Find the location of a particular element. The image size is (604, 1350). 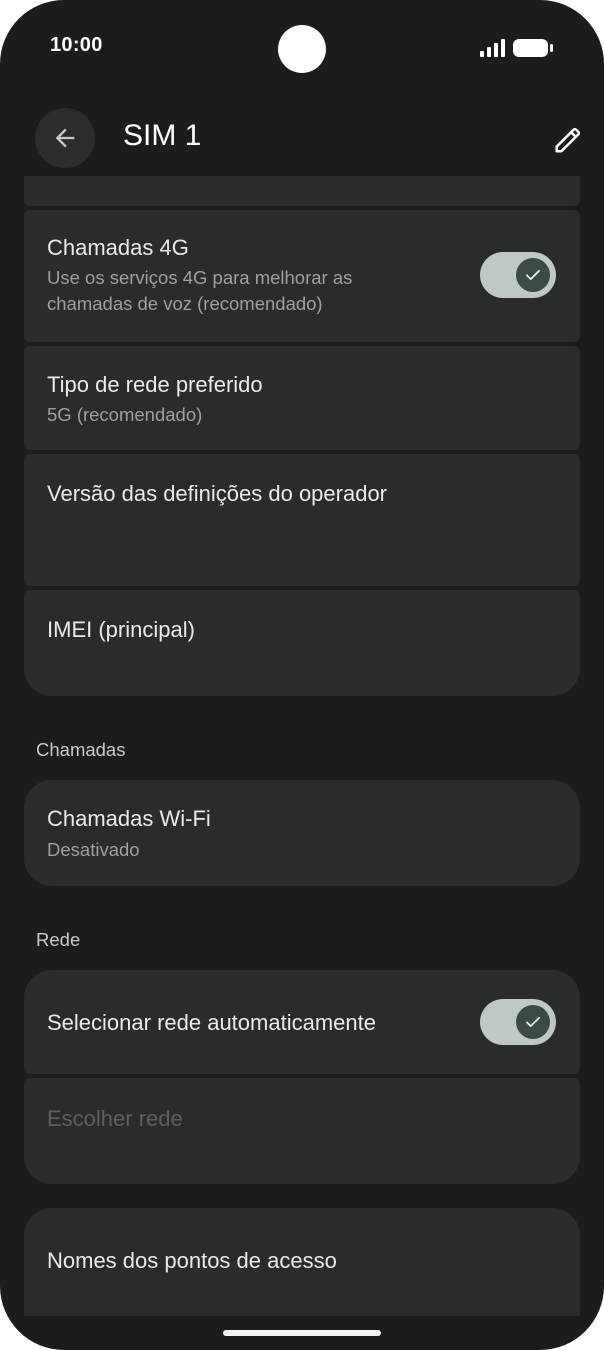

auto-select-network-title: Selecionar rede automaticamente is located at coordinates (211, 1022).